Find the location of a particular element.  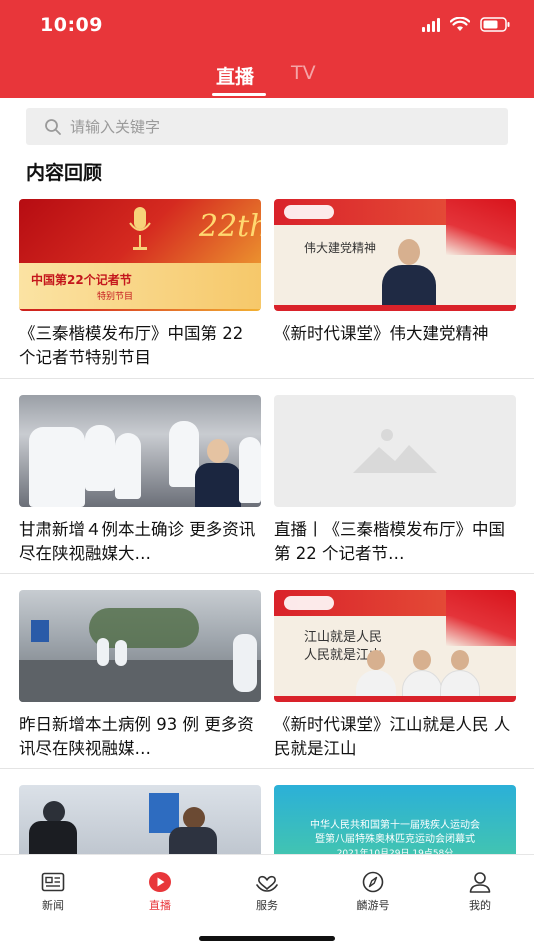

tabbar-label: 服务 is located at coordinates (267, 905).